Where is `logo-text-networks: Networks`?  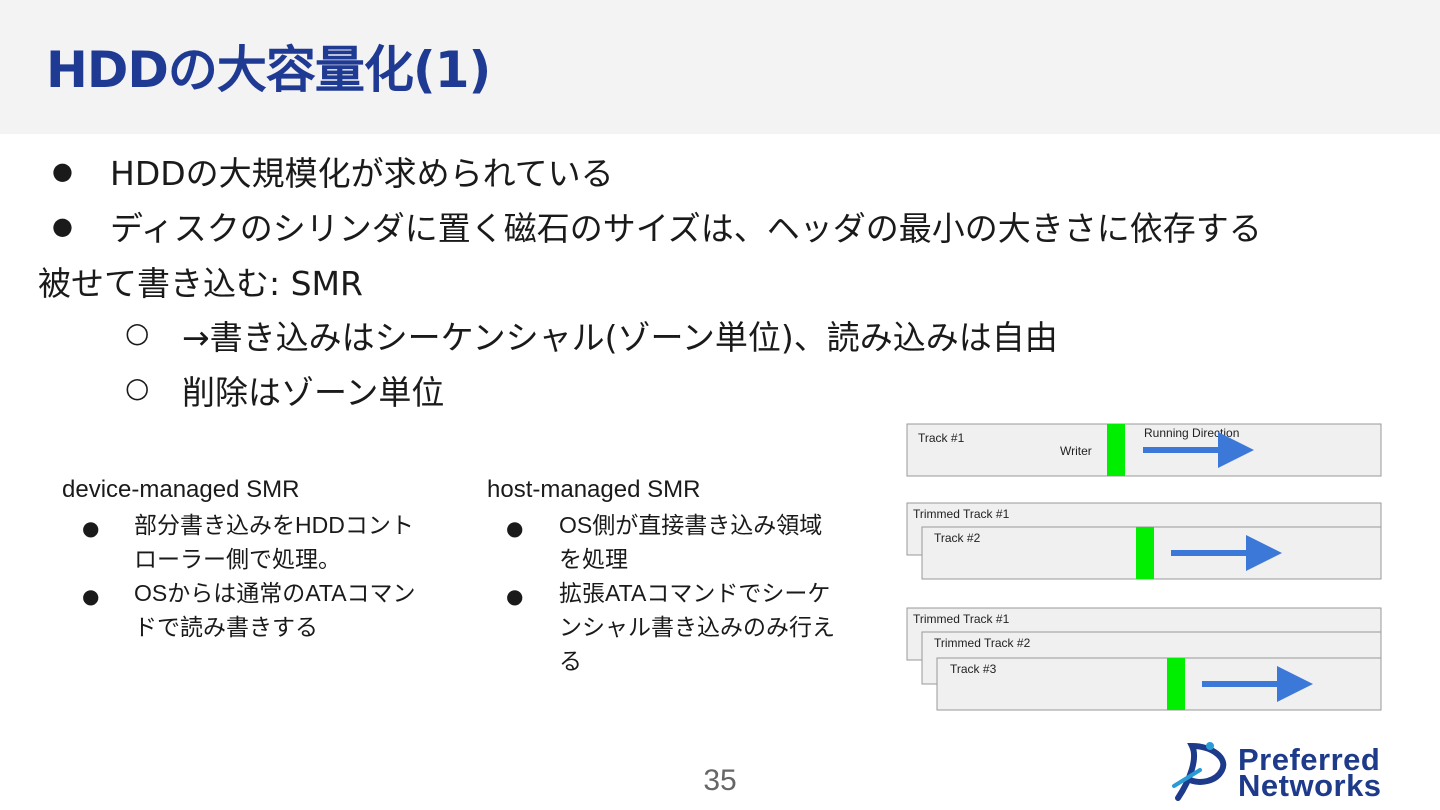
logo-text-networks: Networks is located at coordinates (1310, 785).